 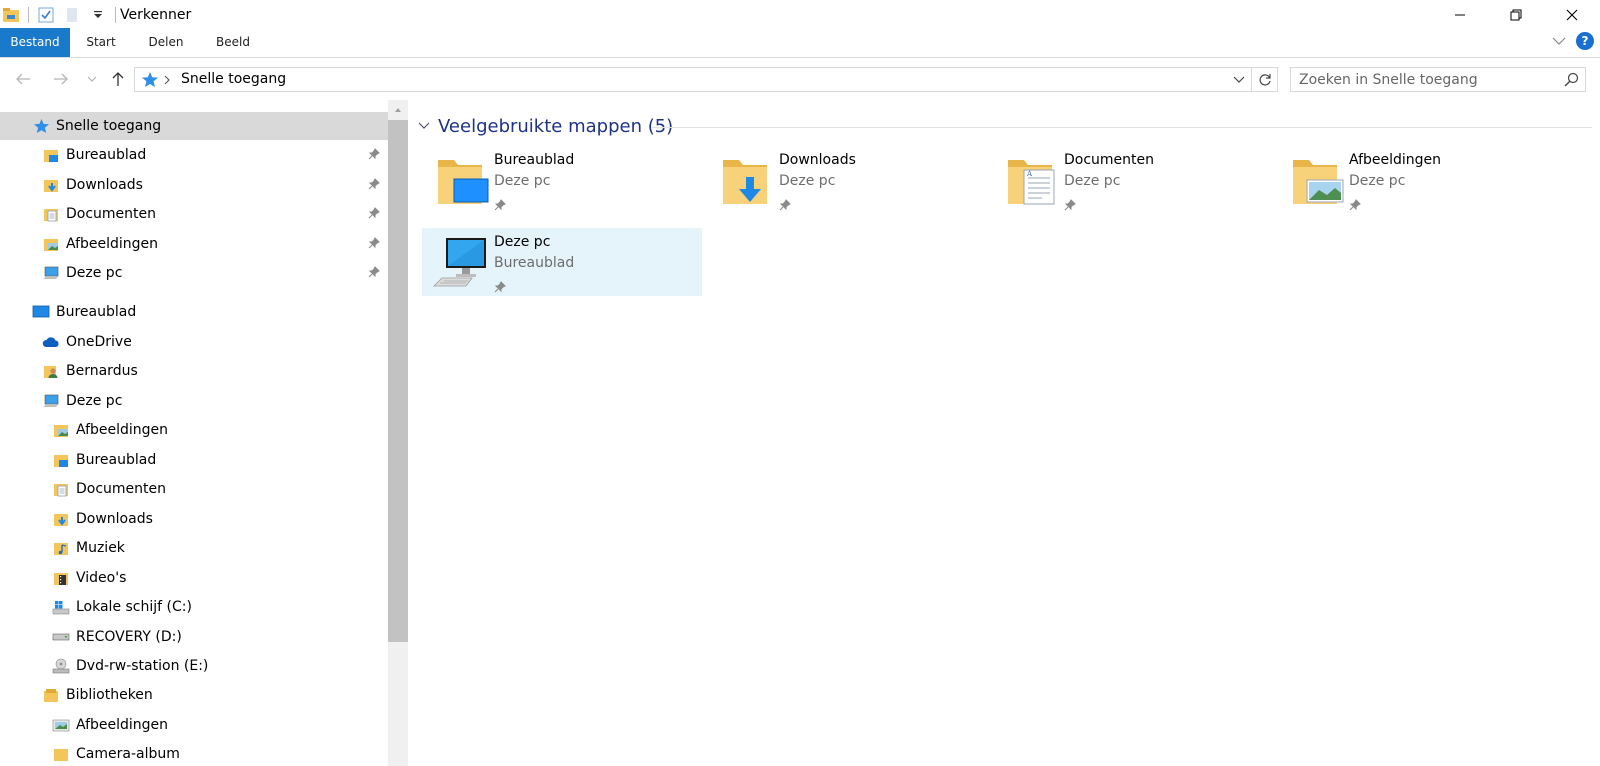 I want to click on tab-bestand: Bestand, so click(x=35, y=42).